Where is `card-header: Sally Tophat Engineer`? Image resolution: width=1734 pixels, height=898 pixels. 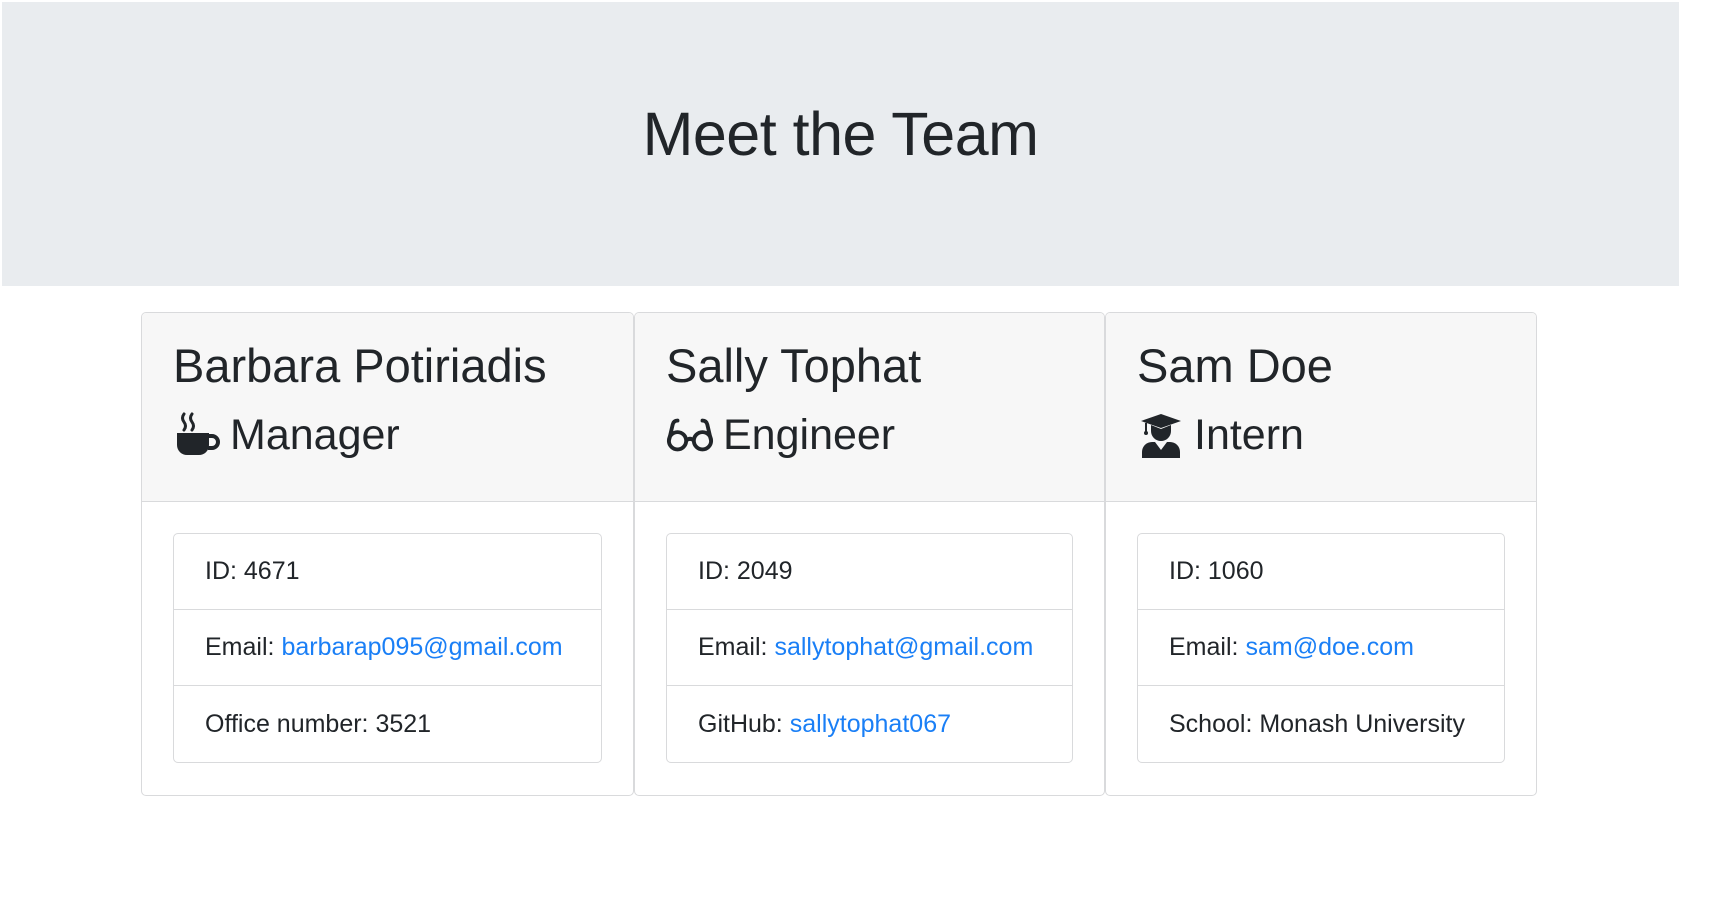
card-header: Sally Tophat Engineer is located at coordinates (869, 407).